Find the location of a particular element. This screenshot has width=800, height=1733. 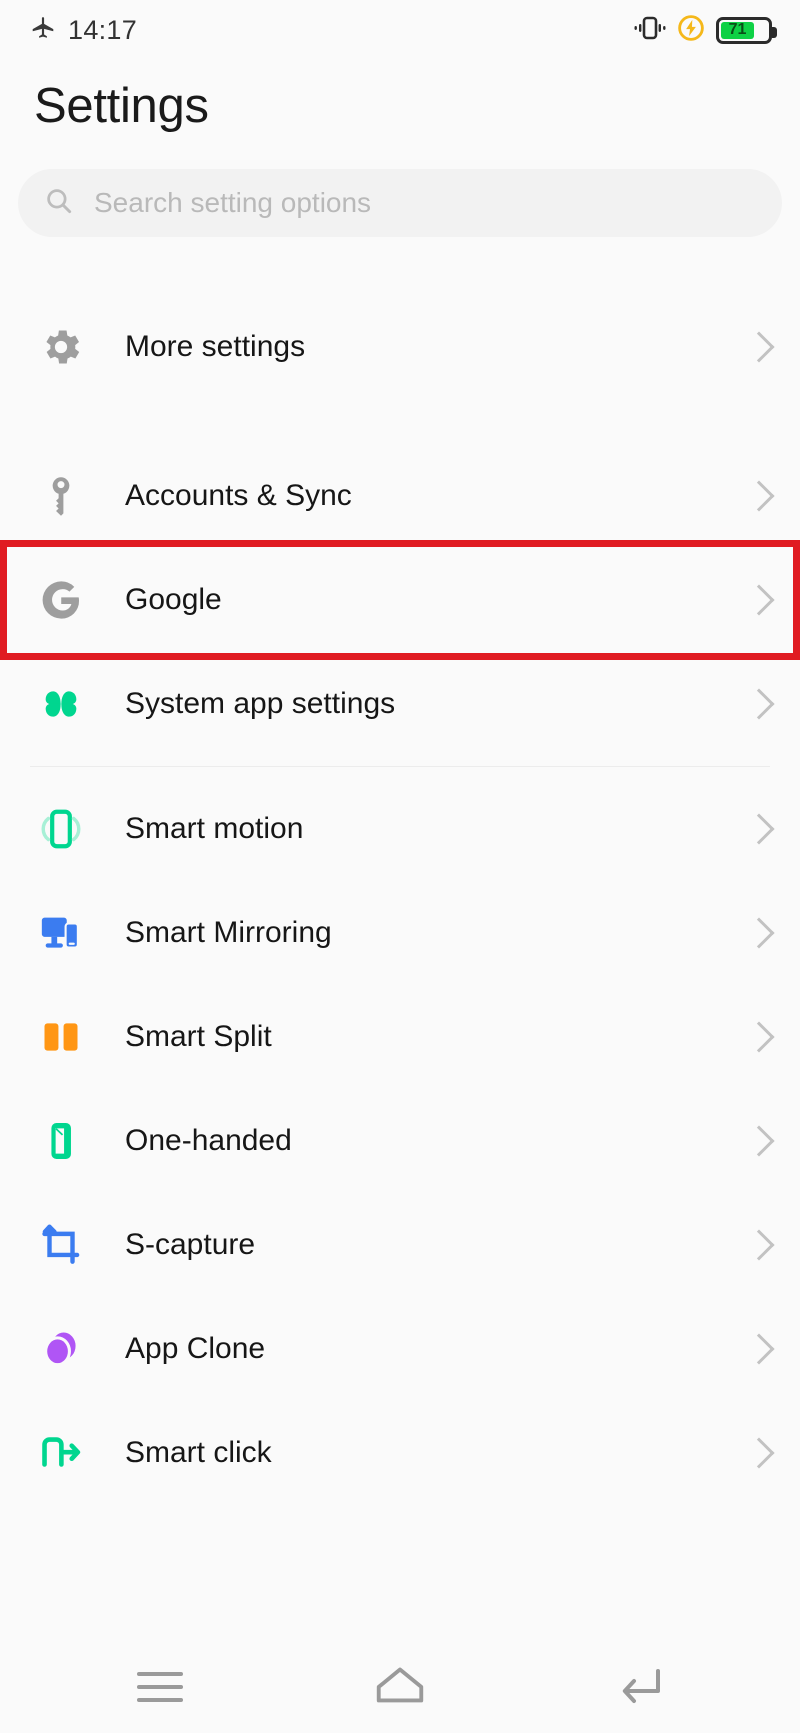

row-more-settings: More settings is located at coordinates (400, 347).